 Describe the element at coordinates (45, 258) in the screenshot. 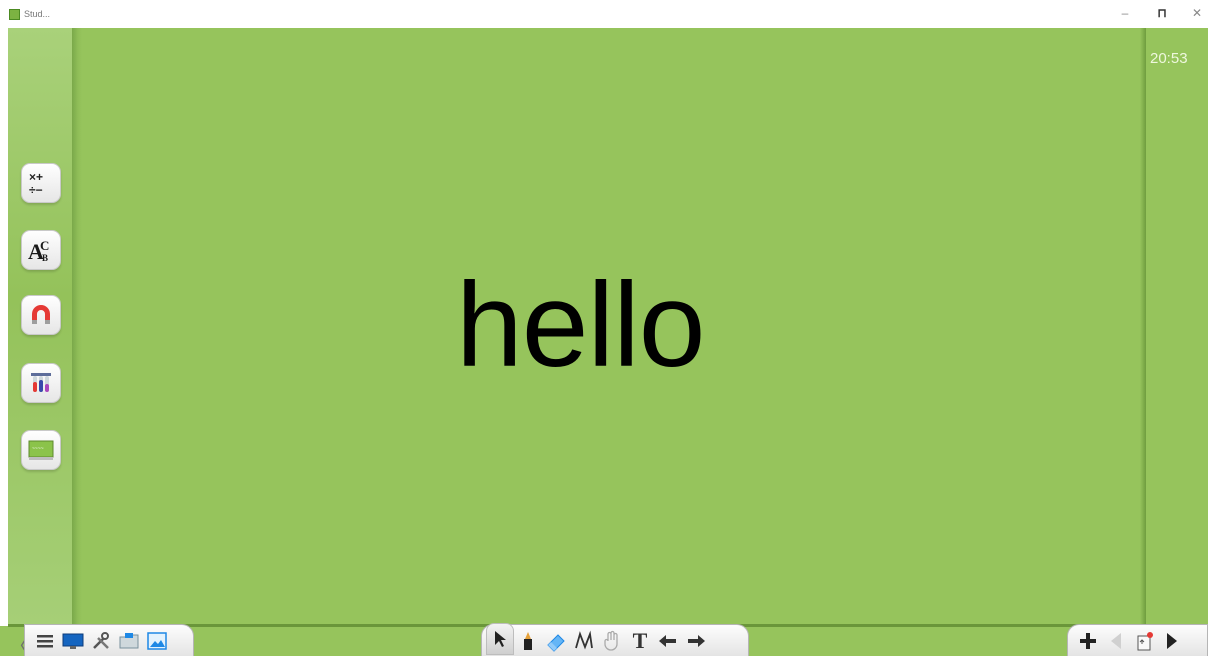

I see `svg-text: B` at that location.